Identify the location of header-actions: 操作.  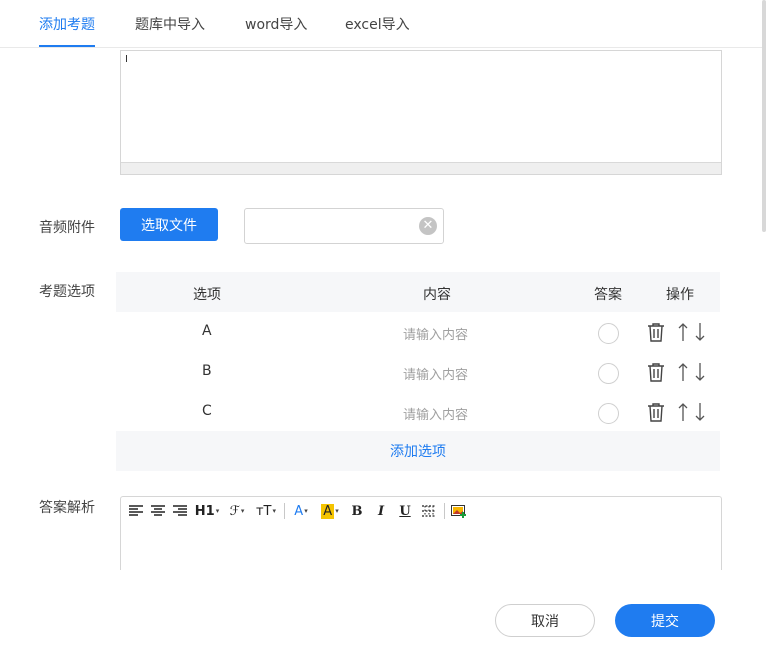
(680, 295).